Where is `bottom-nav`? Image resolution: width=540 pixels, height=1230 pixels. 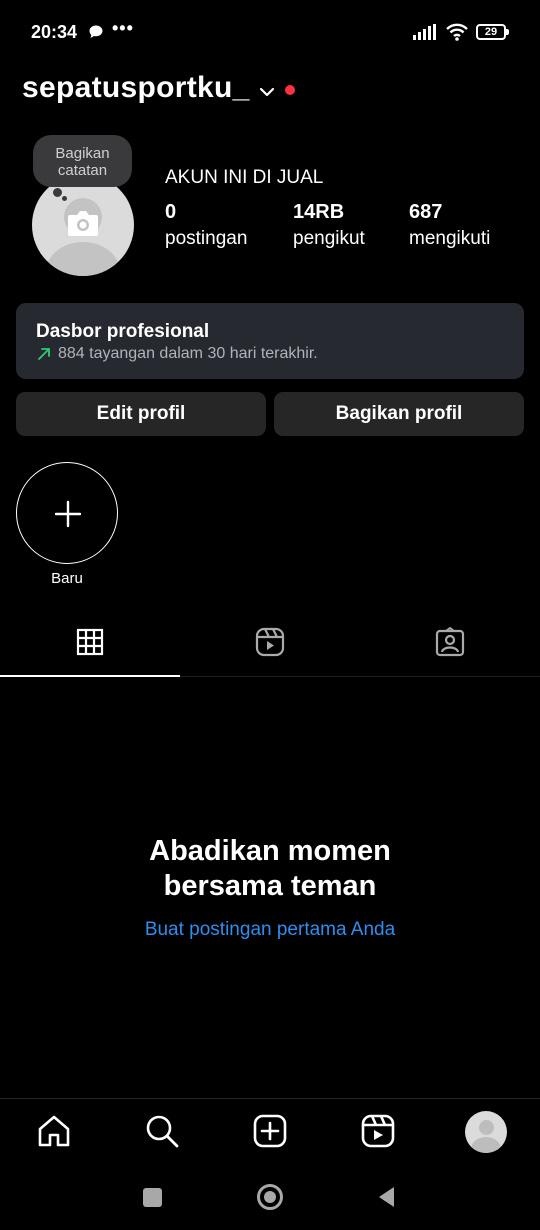
bottom-nav is located at coordinates (270, 1133).